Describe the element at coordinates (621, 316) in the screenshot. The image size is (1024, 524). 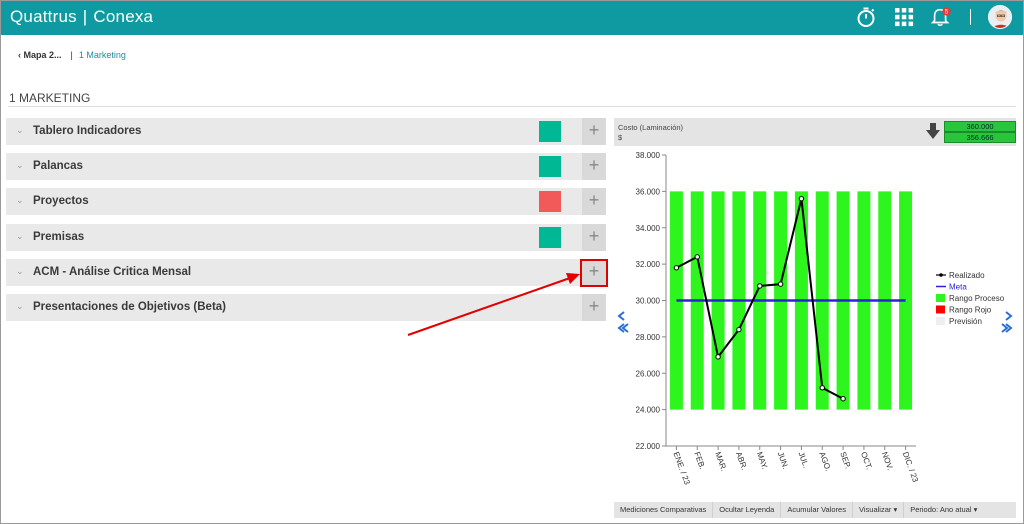
I see `prev-period-icon` at that location.